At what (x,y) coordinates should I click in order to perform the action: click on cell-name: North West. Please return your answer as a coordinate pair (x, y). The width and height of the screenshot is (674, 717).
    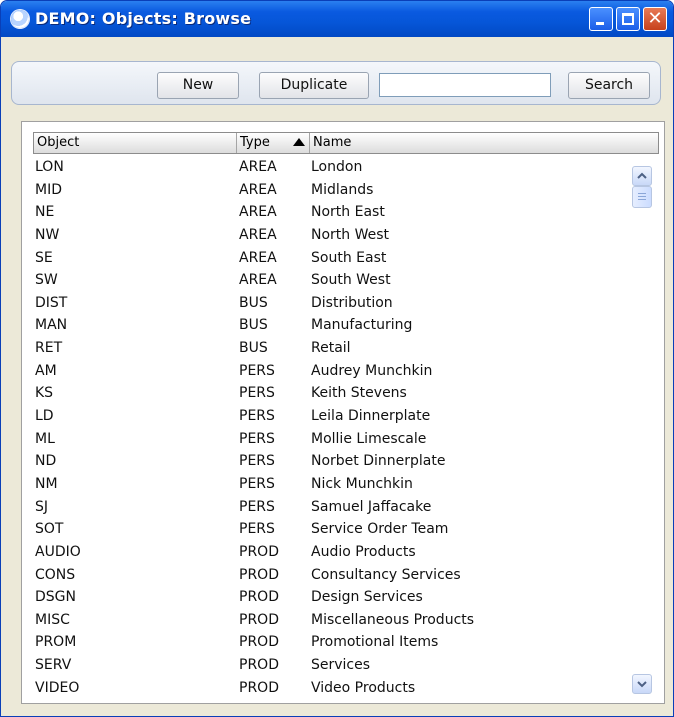
    Looking at the image, I should click on (350, 234).